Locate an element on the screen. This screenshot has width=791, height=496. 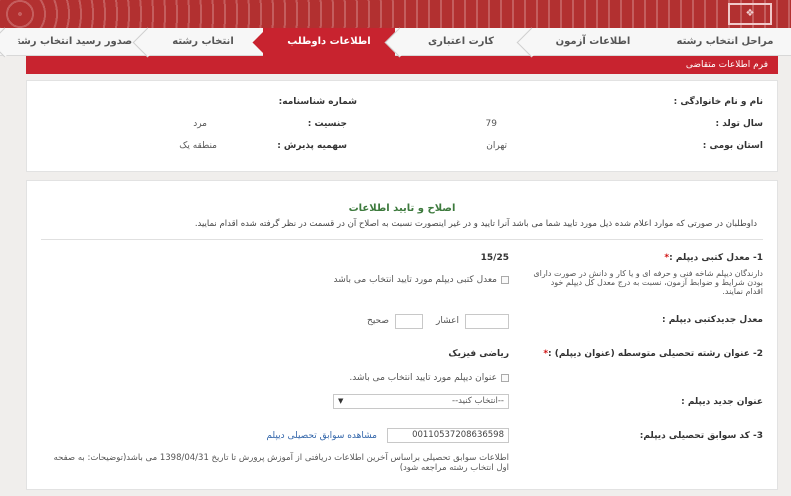
confirm-title: اصلاح و تایید اطلاعات is located at coordinates (402, 208).